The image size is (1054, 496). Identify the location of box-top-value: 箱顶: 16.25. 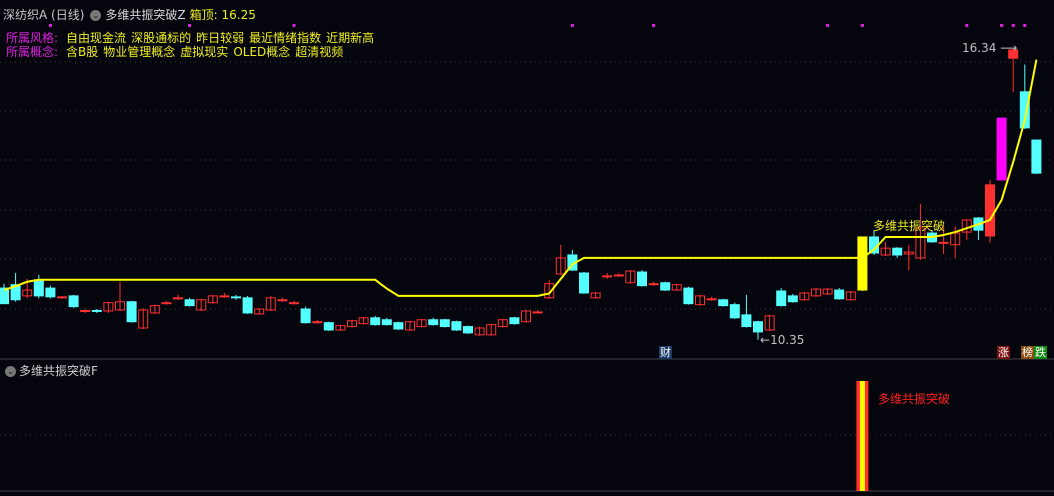
(222, 15).